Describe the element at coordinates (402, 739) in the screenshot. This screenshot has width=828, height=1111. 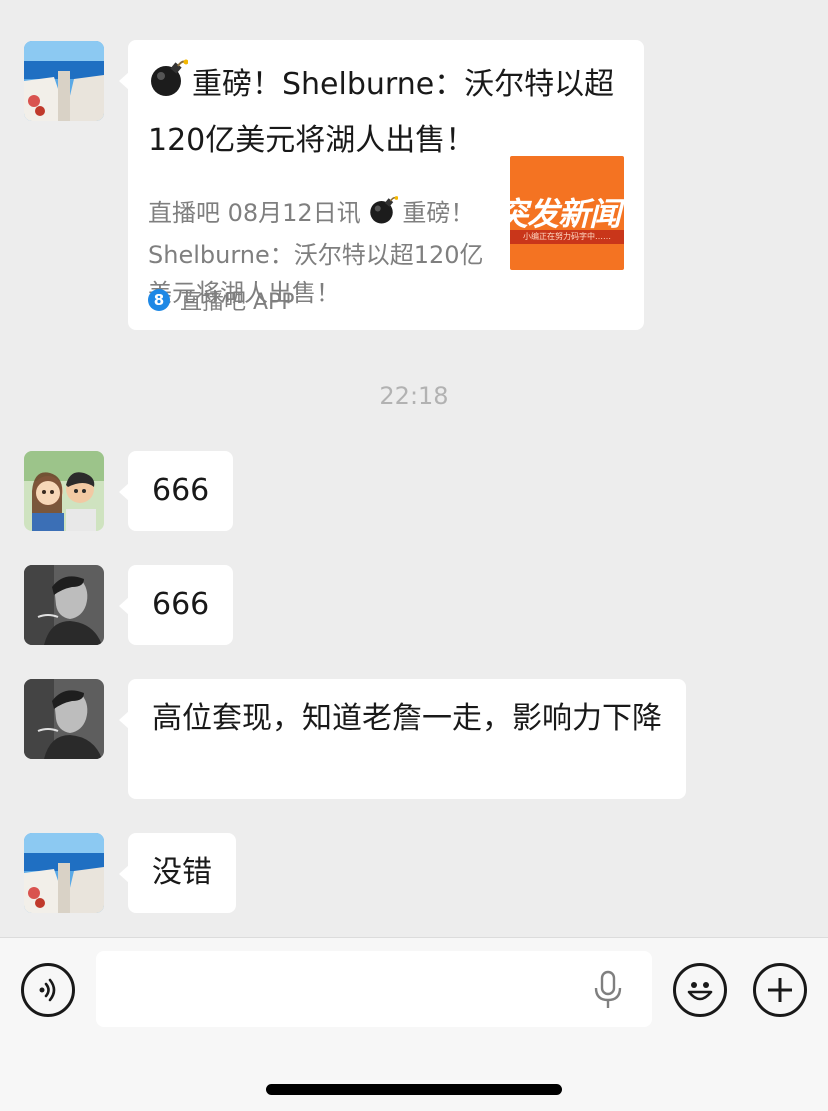
I see `message-bubble: 高位套现，知道老詹一走，影响力下降` at that location.